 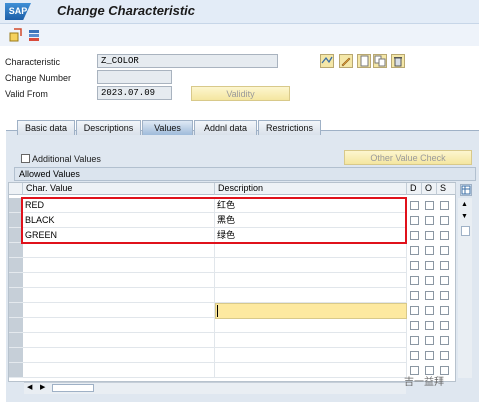 I want to click on scroll-left-arrow-icon: ◀, so click(x=29, y=387).